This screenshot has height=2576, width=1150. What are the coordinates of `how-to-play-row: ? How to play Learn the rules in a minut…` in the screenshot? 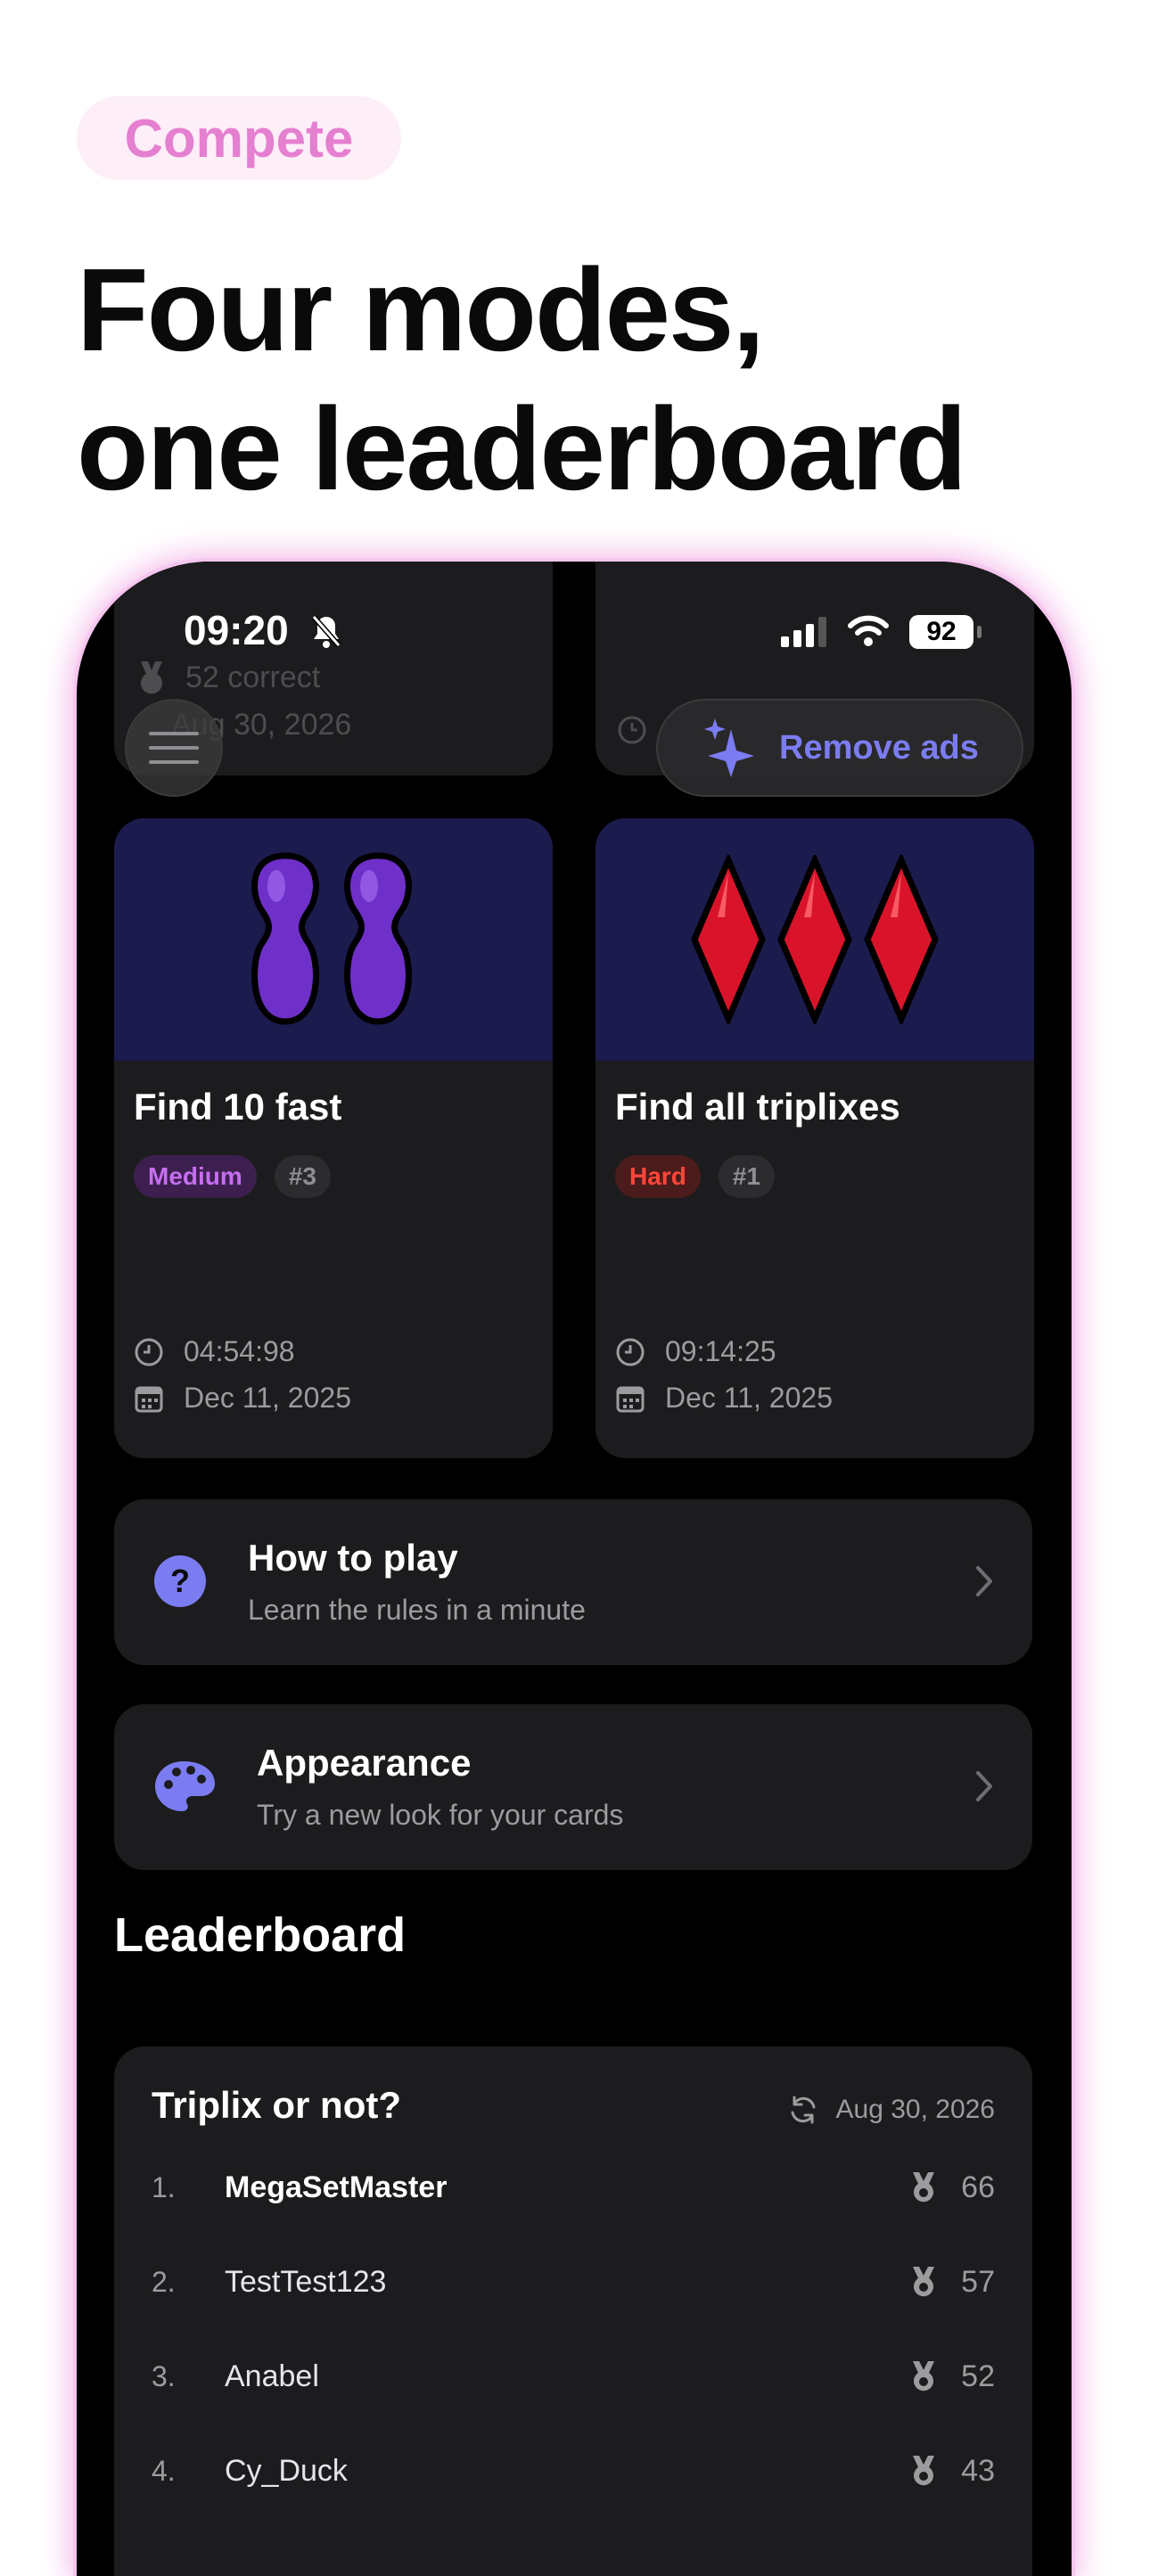 It's located at (573, 1582).